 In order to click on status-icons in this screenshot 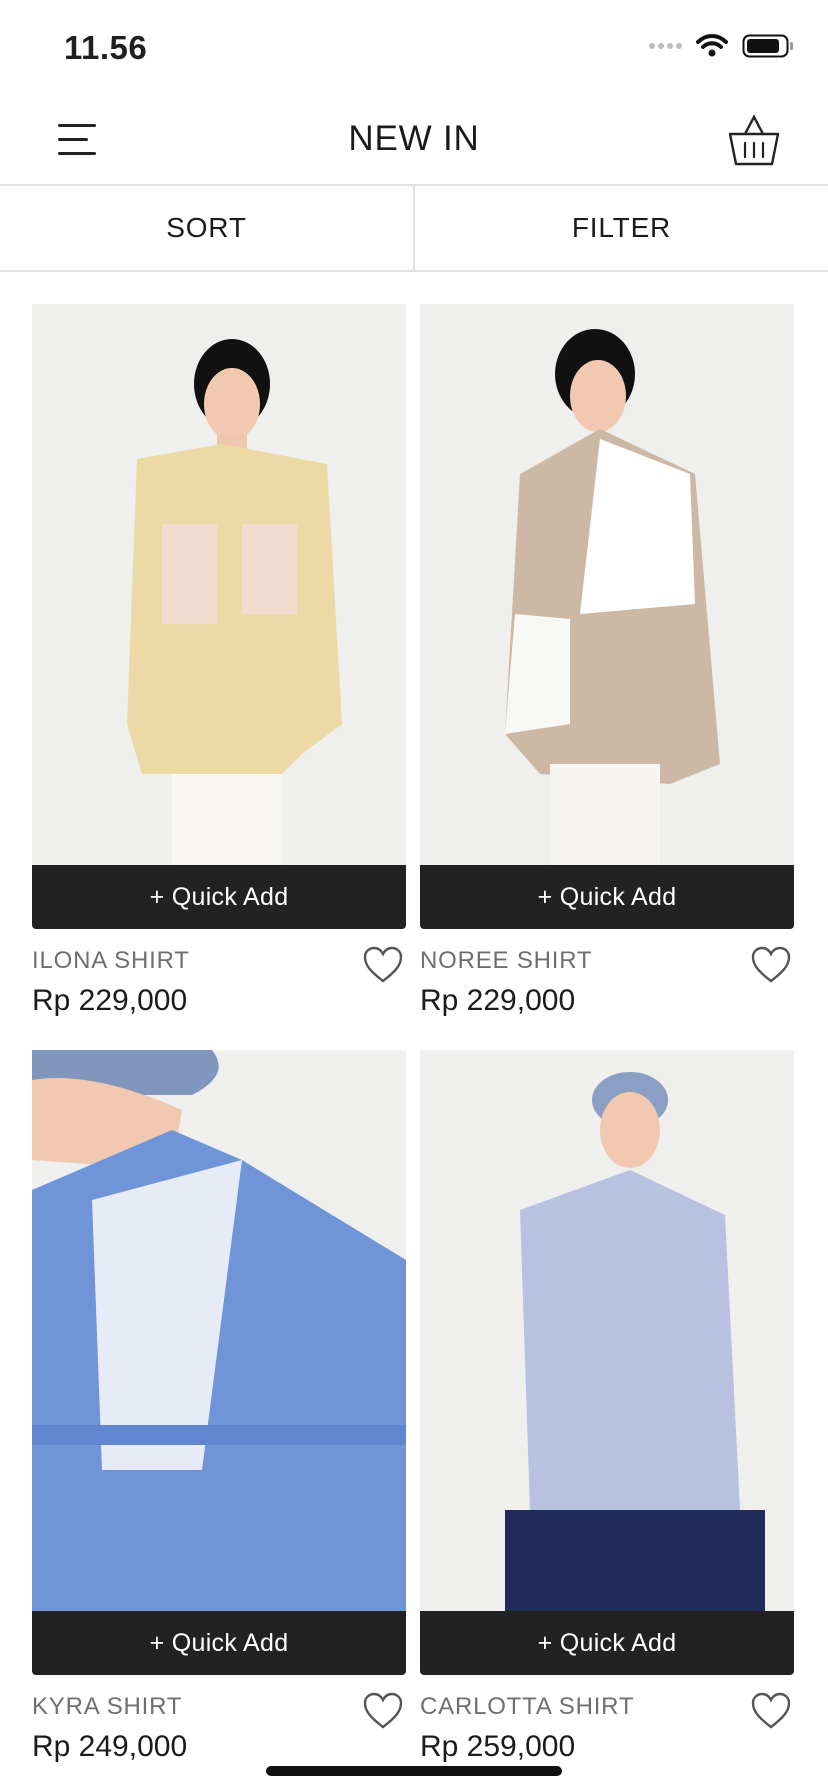, I will do `click(721, 46)`.